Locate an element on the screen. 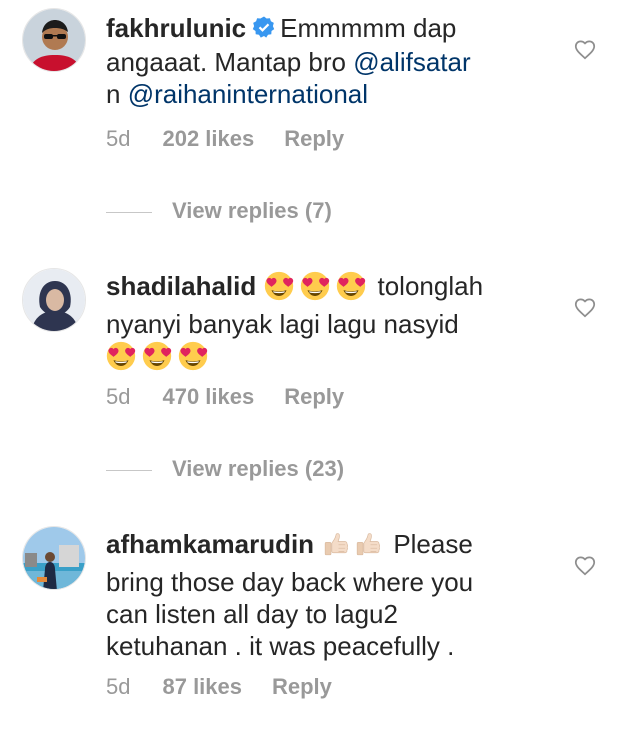 Image resolution: width=640 pixels, height=734 pixels. comment-text: Emmmmm dap is located at coordinates (368, 28).